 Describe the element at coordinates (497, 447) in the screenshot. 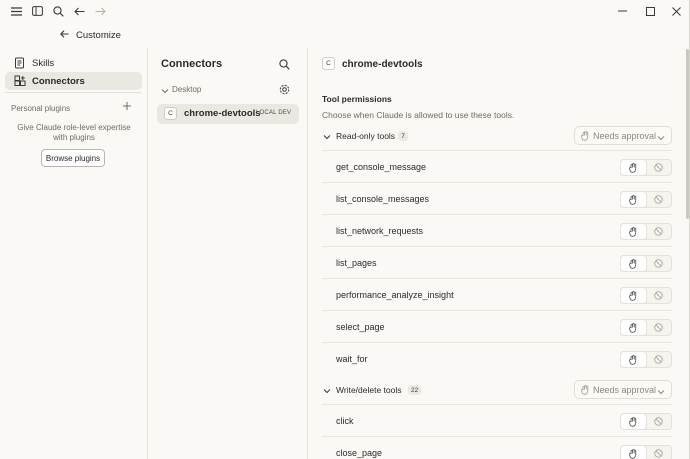

I see `tool-row: close_page` at that location.